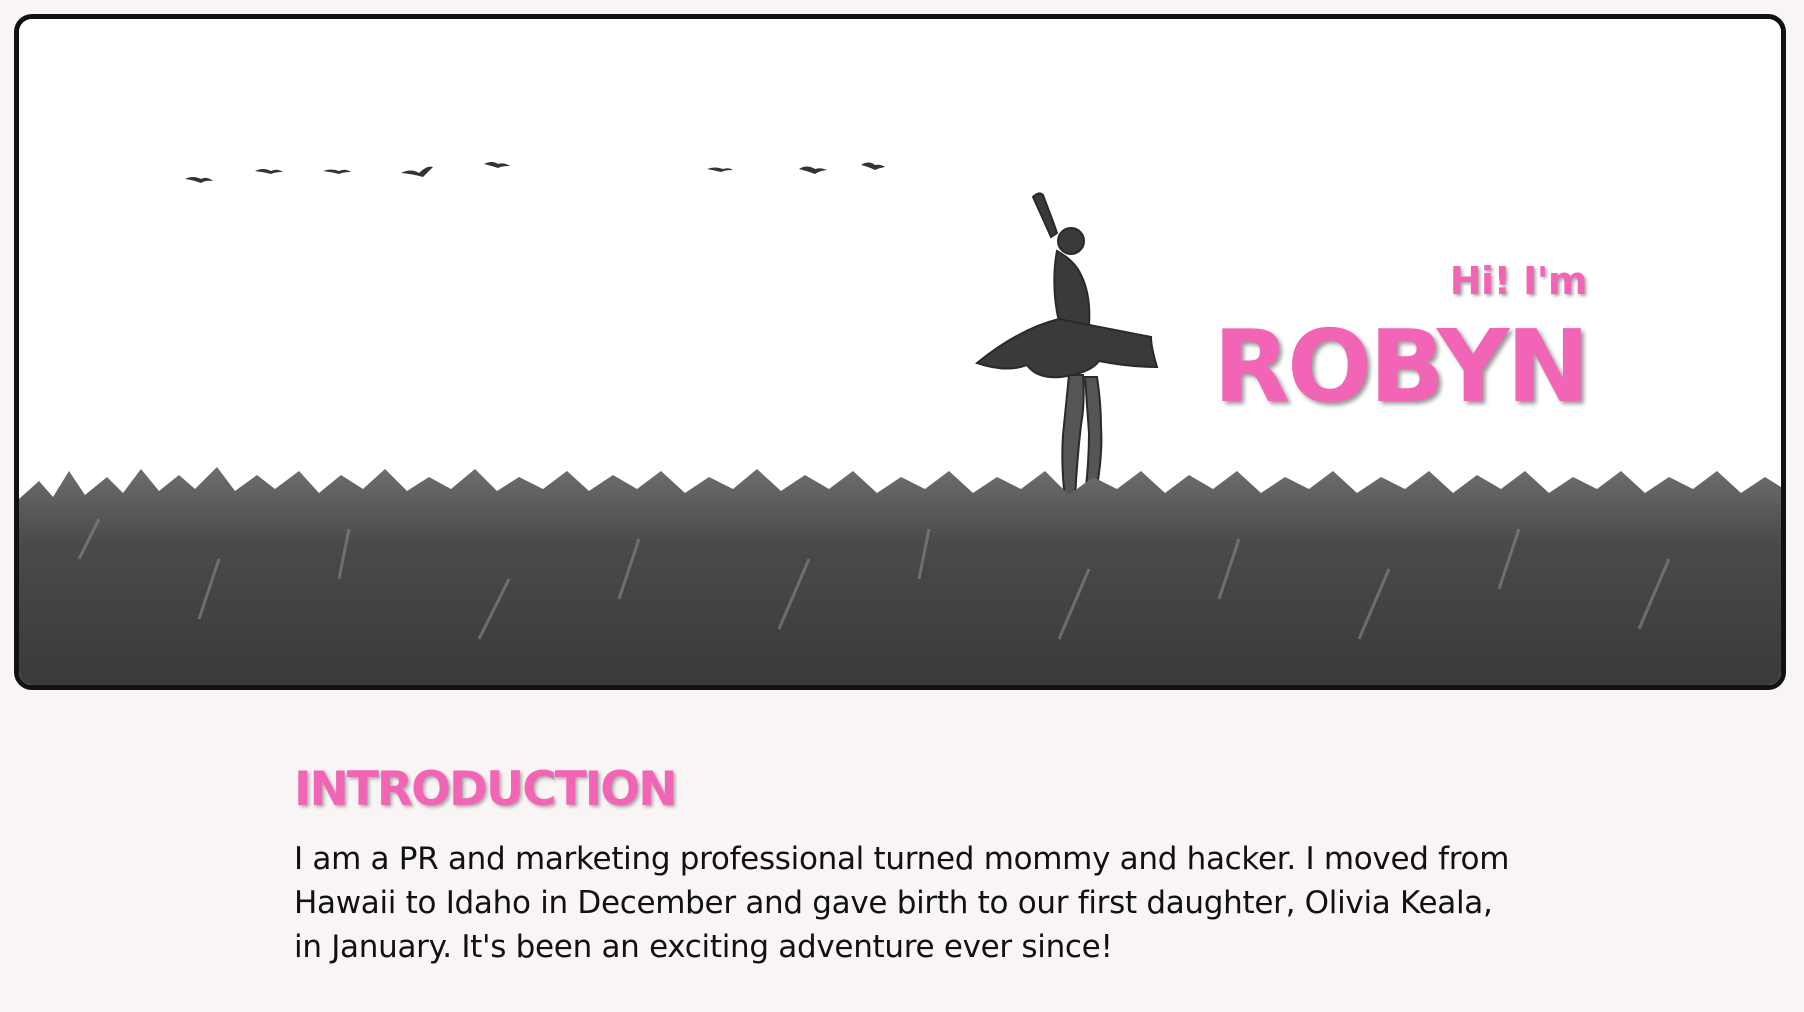  What do you see at coordinates (1401, 366) in the screenshot?
I see `hero-name: ROBYN` at bounding box center [1401, 366].